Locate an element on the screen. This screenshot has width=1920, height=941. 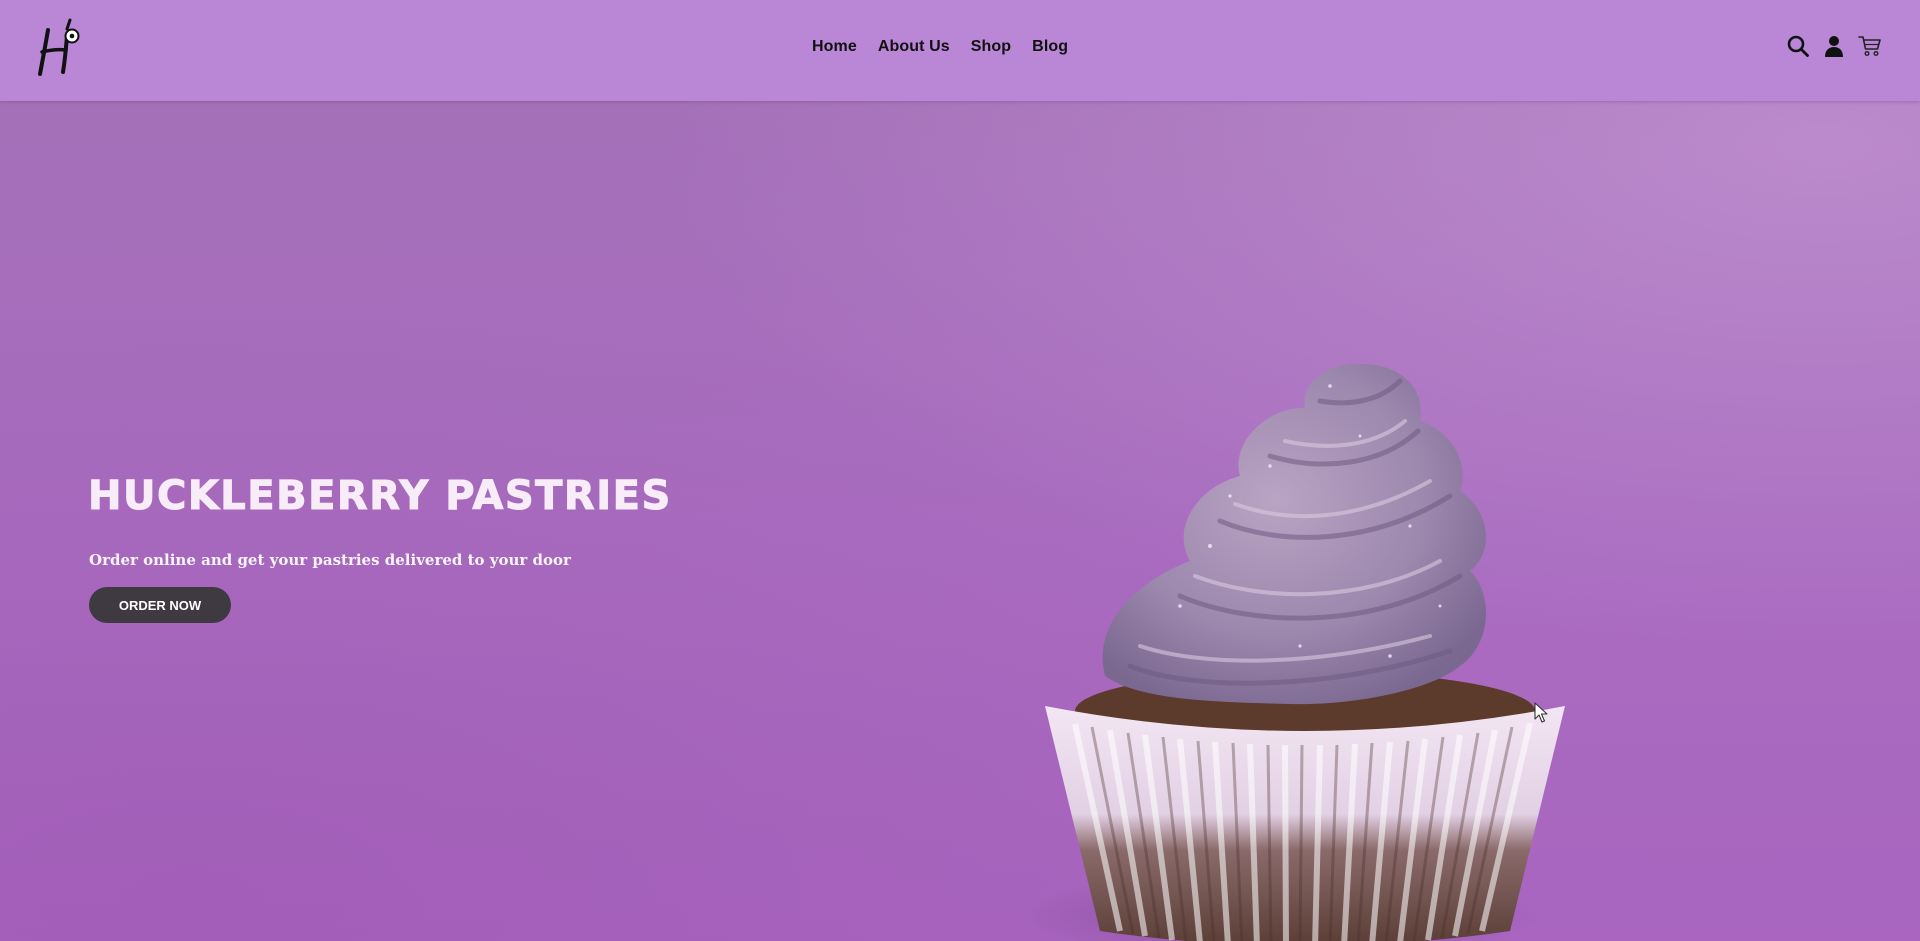
search-icon is located at coordinates (1798, 46).